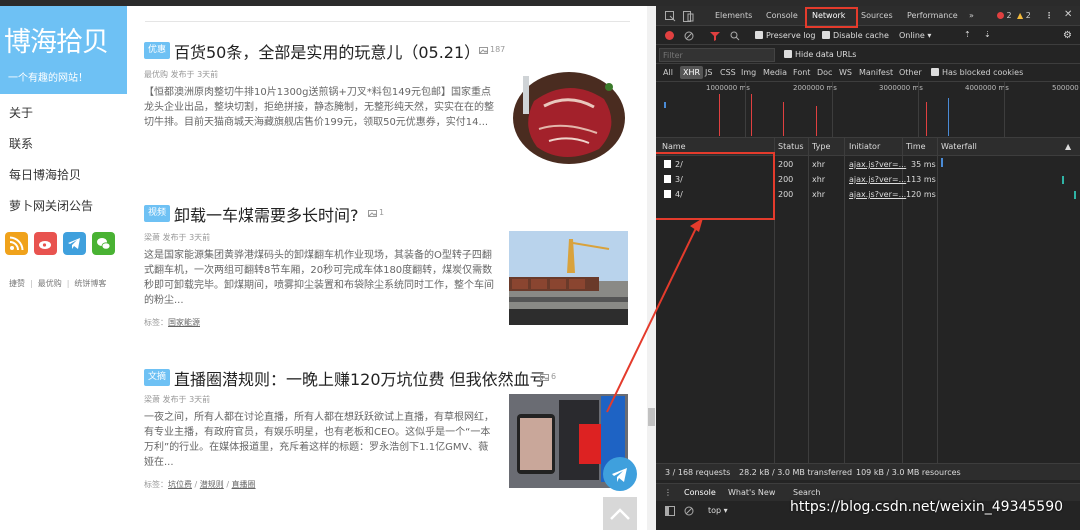 This screenshot has height=530, width=1080. Describe the element at coordinates (927, 507) in the screenshot. I see `csdn-watermark: https://blog.csdn.net/weixin_49345590` at that location.